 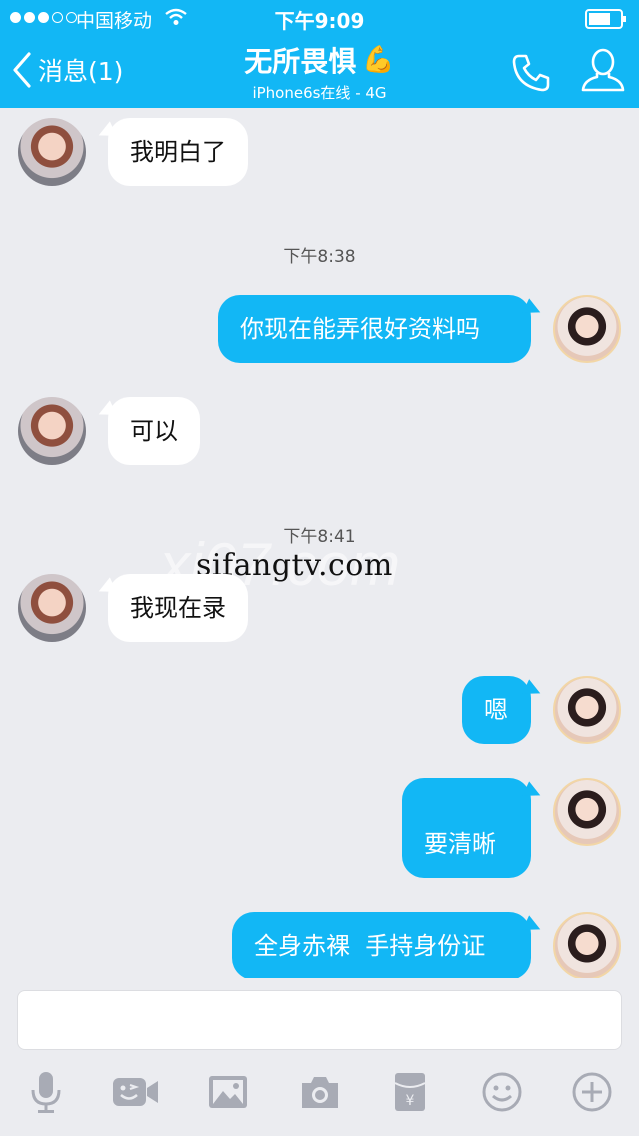 What do you see at coordinates (381, 946) in the screenshot?
I see `message-bubble: 全身赤裸 手持身份证` at bounding box center [381, 946].